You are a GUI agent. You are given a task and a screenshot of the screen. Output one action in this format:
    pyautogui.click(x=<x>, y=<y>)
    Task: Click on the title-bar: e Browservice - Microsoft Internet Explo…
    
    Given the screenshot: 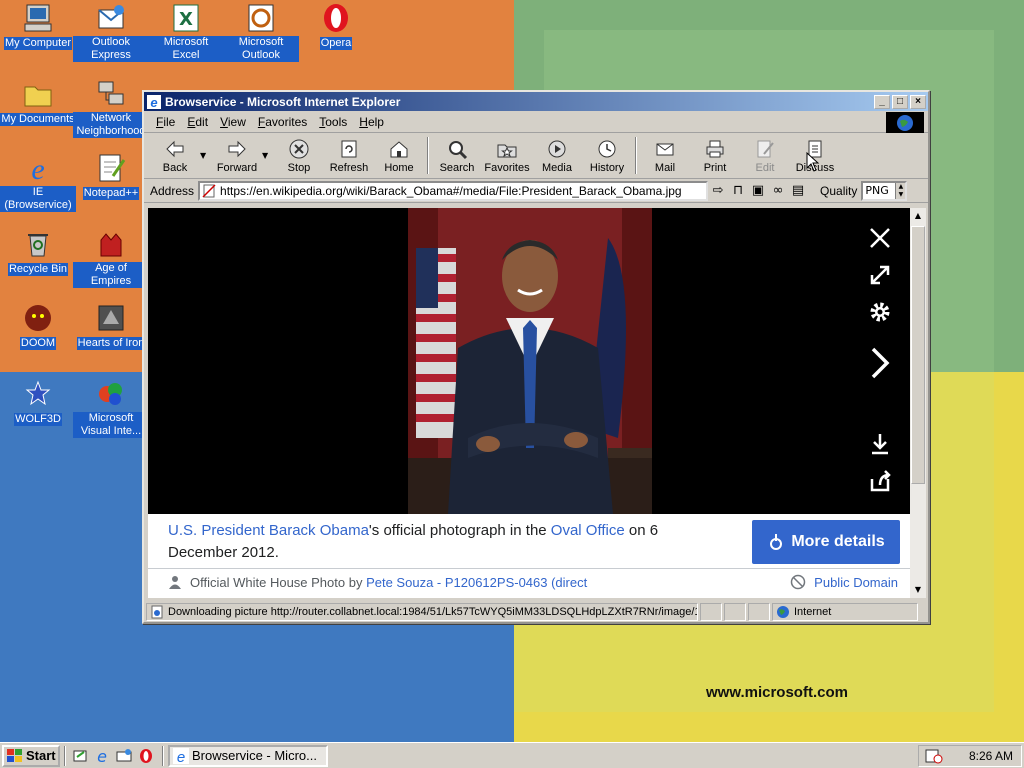 What is the action you would take?
    pyautogui.click(x=536, y=101)
    